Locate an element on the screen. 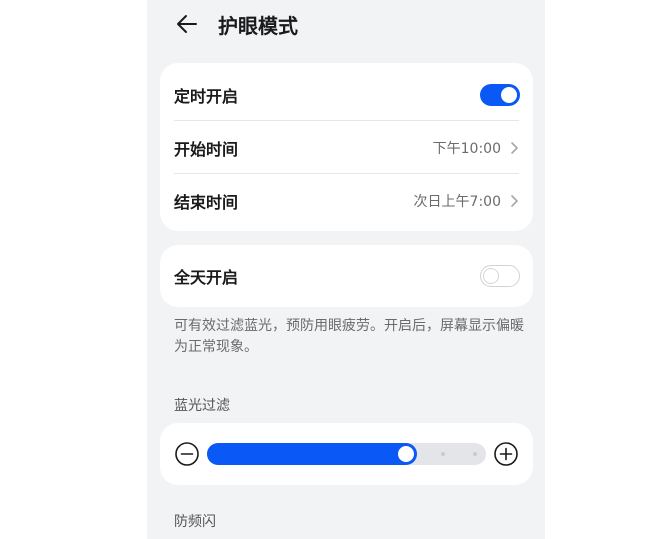 Image resolution: width=659 pixels, height=539 pixels. slider-handle is located at coordinates (406, 454).